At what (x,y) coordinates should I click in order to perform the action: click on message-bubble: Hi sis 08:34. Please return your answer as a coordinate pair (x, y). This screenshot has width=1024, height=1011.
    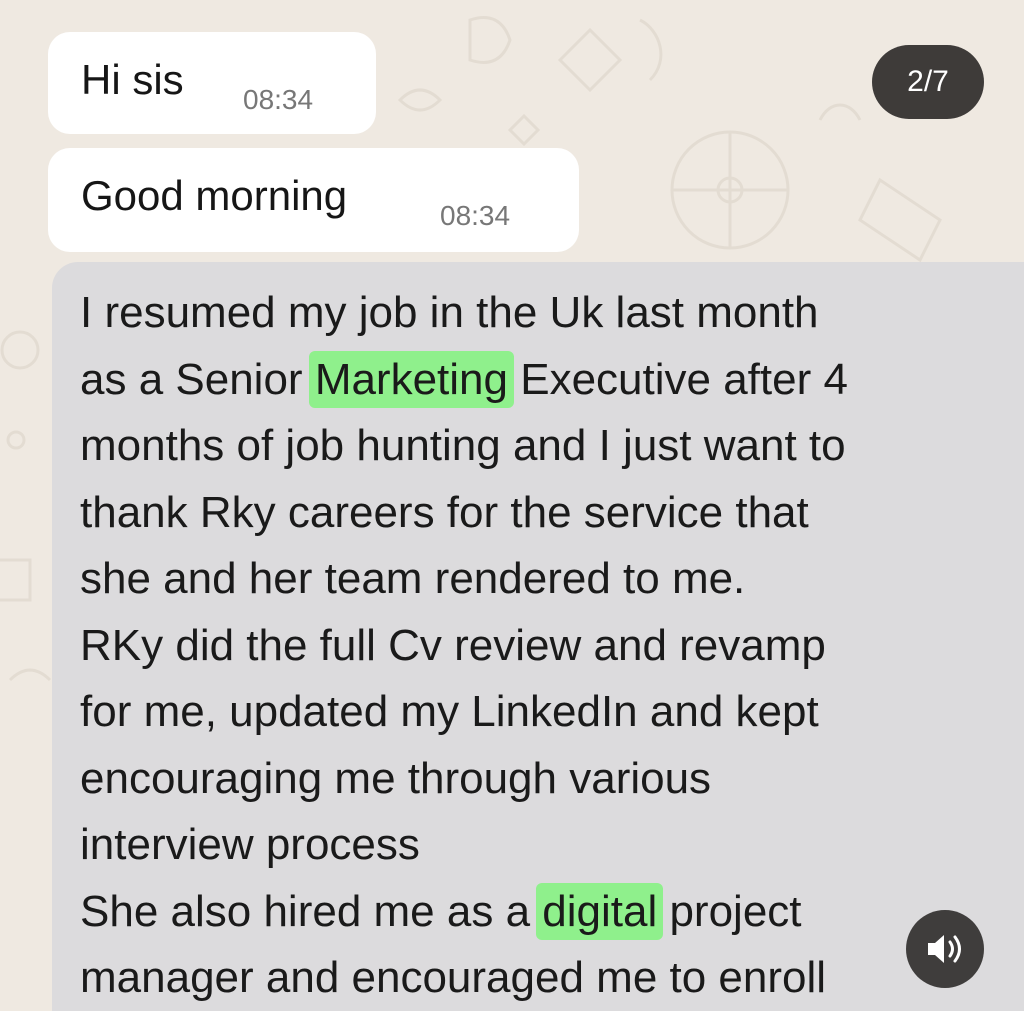
    Looking at the image, I should click on (212, 83).